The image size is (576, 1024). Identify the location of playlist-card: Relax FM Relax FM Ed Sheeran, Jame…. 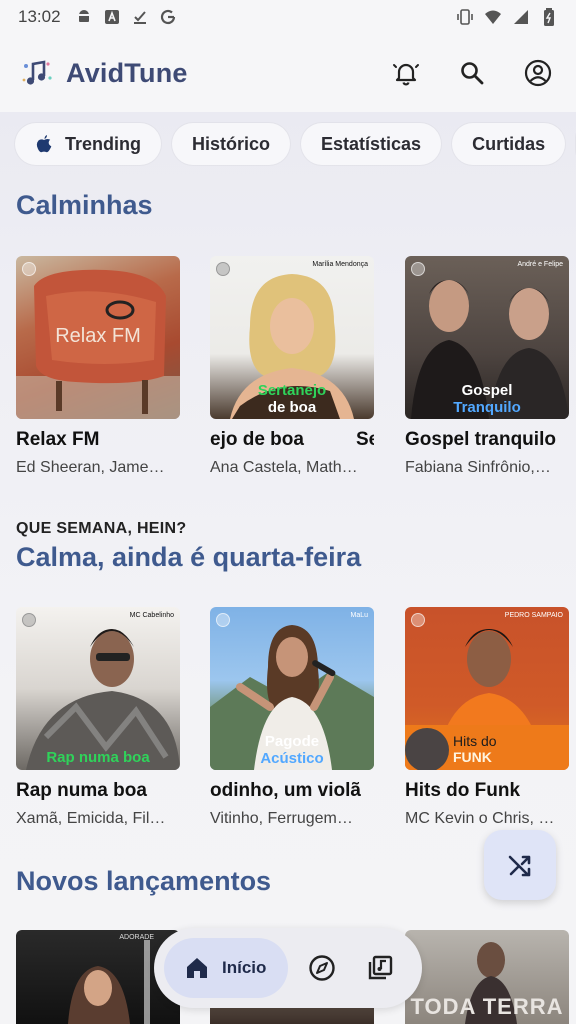
(98, 366).